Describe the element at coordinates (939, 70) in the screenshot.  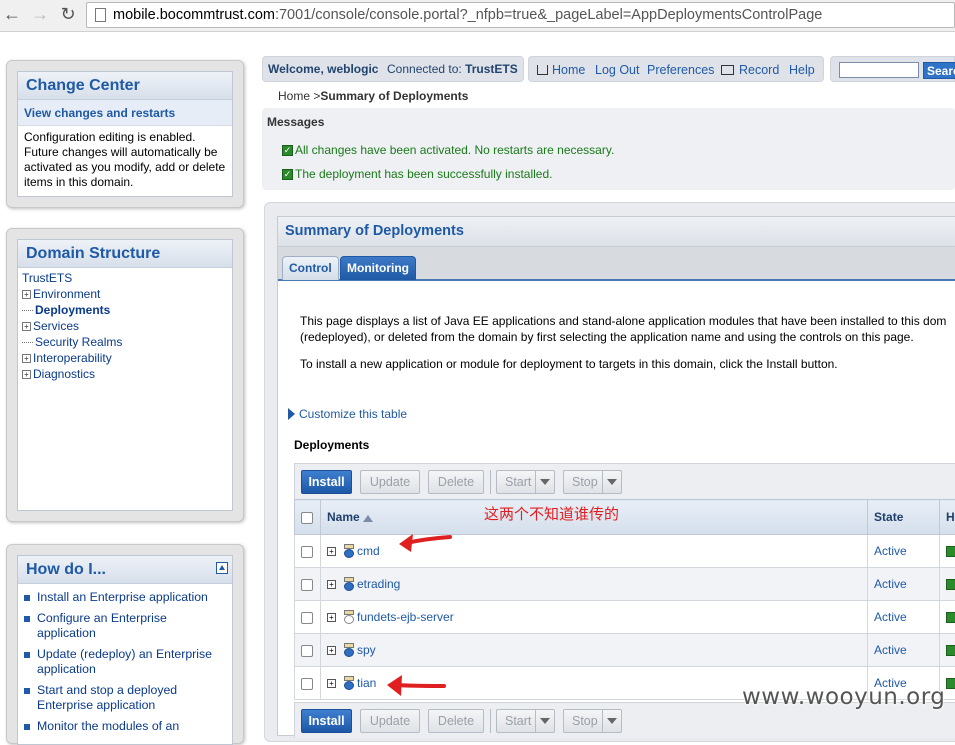
I see `search-button: Search` at that location.